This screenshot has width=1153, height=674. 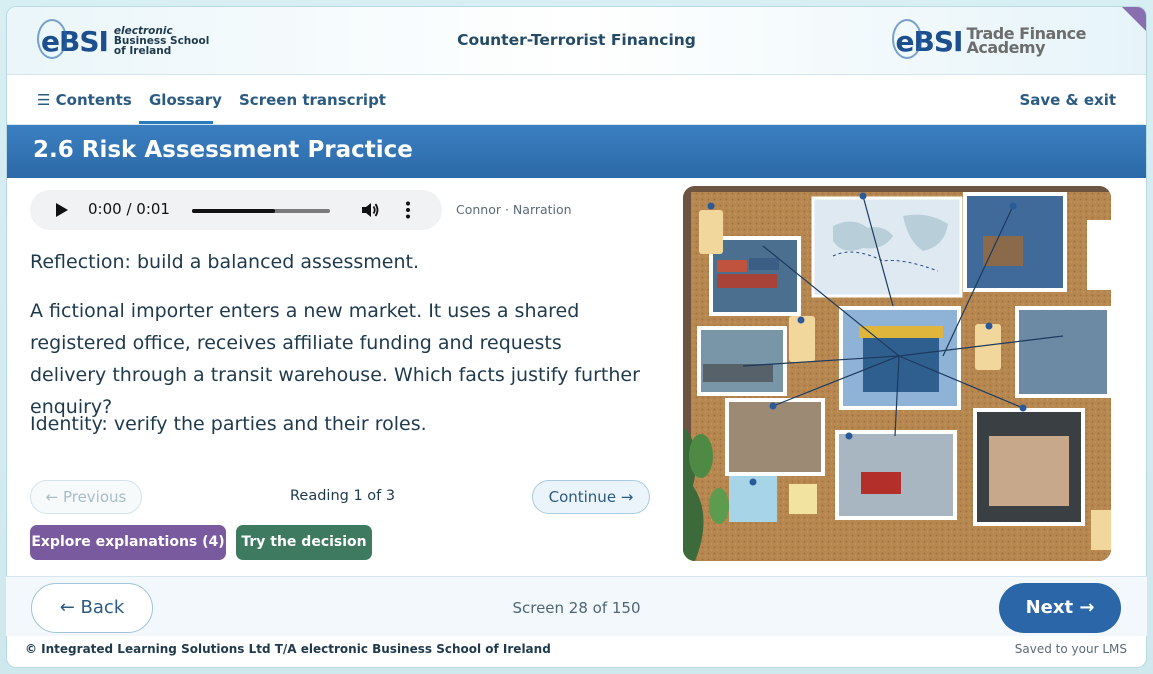 I want to click on screen-counter: Screen 28 of 150, so click(x=576, y=608).